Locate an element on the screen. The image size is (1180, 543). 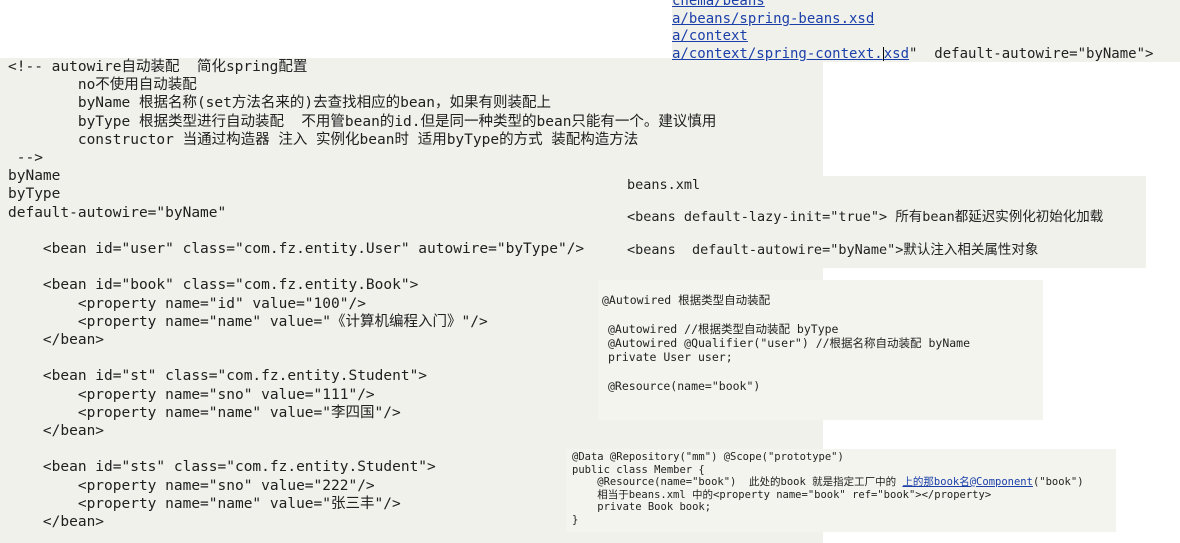
link-part-a: a/context/spring-context. is located at coordinates (777, 54).